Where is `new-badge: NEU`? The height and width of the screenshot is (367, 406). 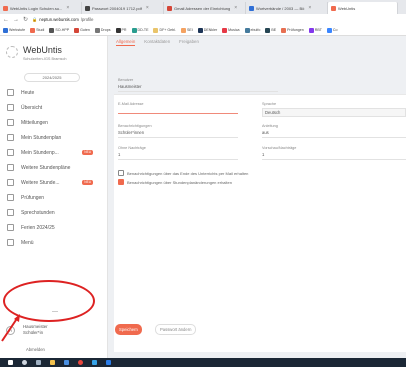 new-badge: NEU is located at coordinates (87, 152).